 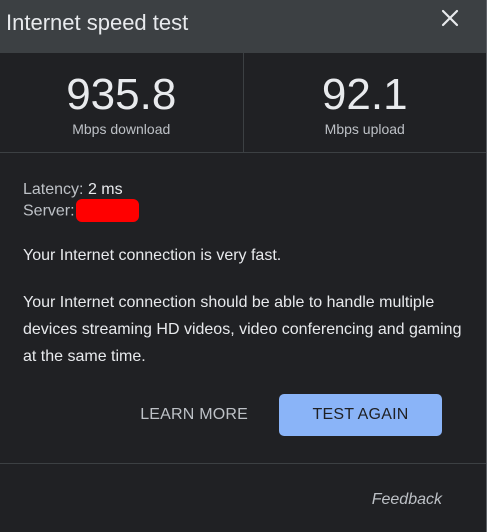 What do you see at coordinates (121, 94) in the screenshot?
I see `download-value: 935.8` at bounding box center [121, 94].